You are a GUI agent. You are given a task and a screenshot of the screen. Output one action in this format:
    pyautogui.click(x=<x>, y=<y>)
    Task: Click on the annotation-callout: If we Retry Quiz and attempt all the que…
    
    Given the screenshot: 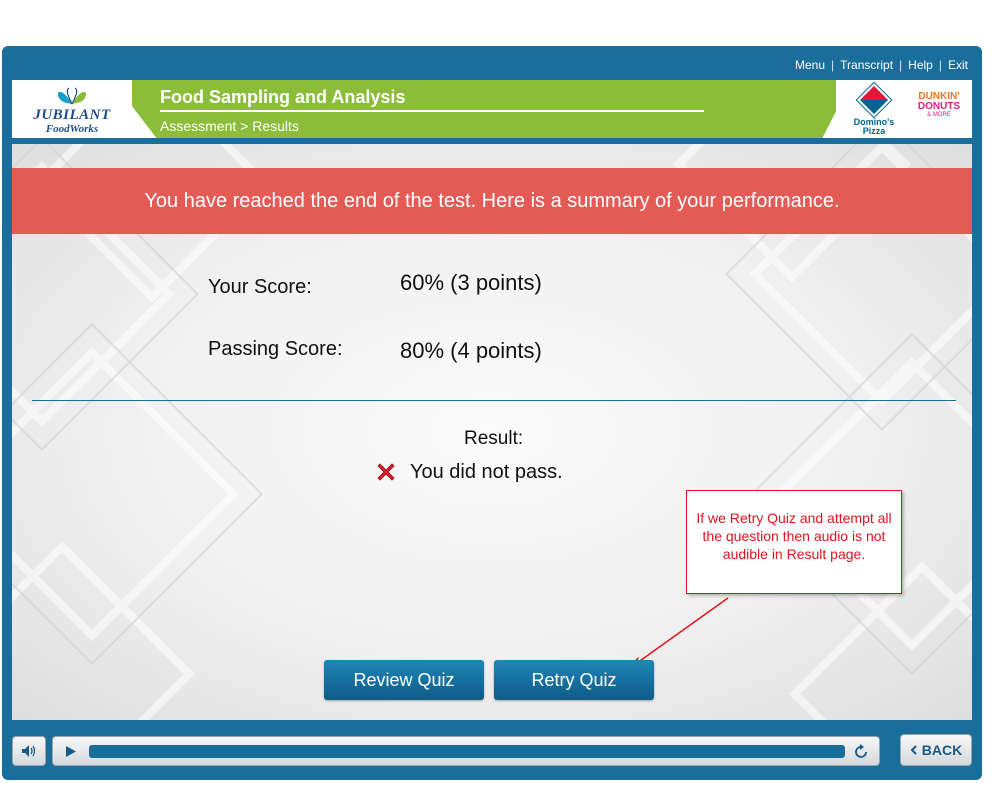 What is the action you would take?
    pyautogui.click(x=794, y=542)
    